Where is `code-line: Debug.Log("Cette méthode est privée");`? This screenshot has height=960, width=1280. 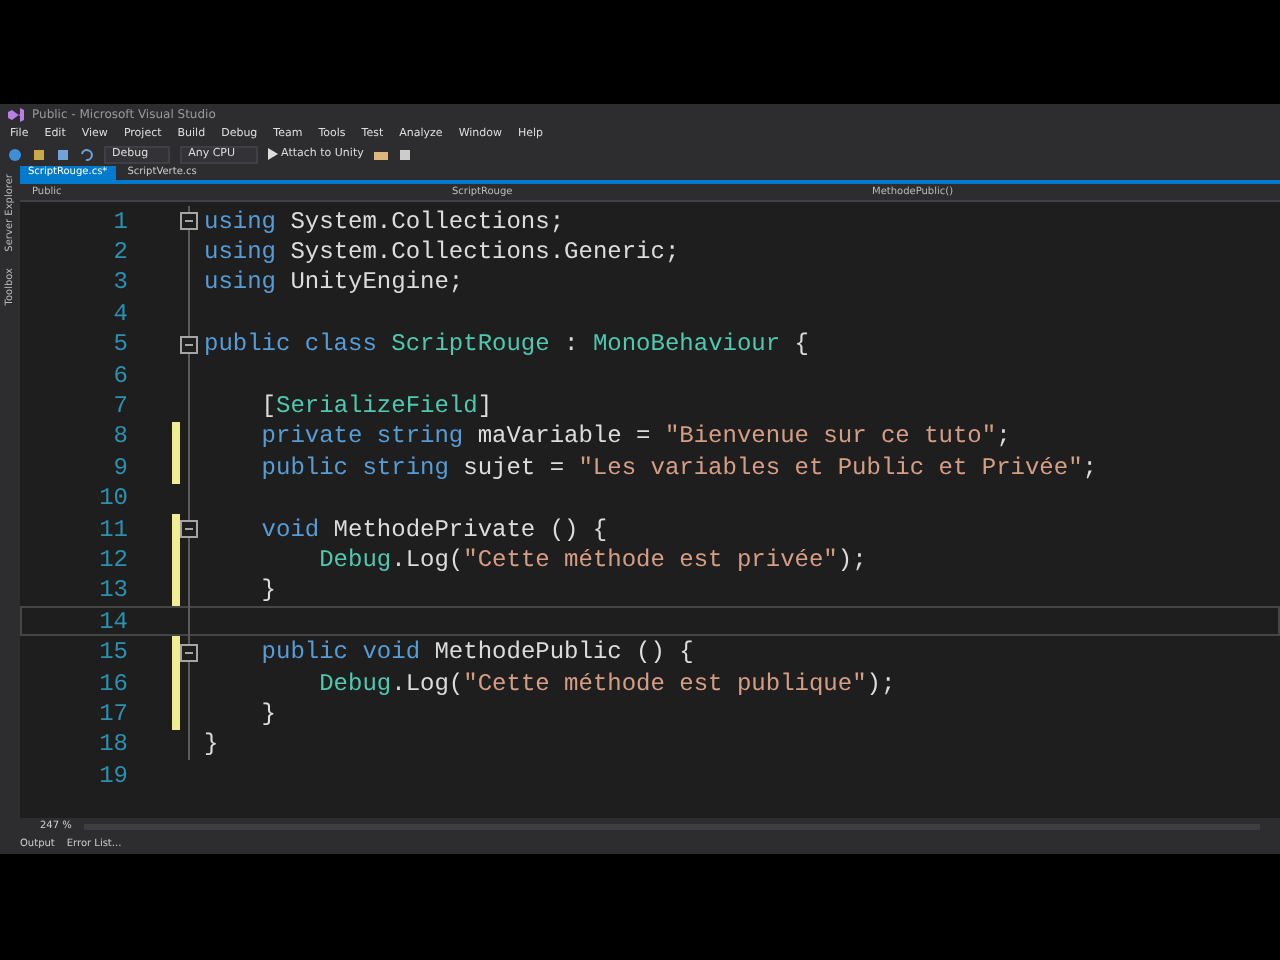 code-line: Debug.Log("Cette méthode est privée"); is located at coordinates (592, 559).